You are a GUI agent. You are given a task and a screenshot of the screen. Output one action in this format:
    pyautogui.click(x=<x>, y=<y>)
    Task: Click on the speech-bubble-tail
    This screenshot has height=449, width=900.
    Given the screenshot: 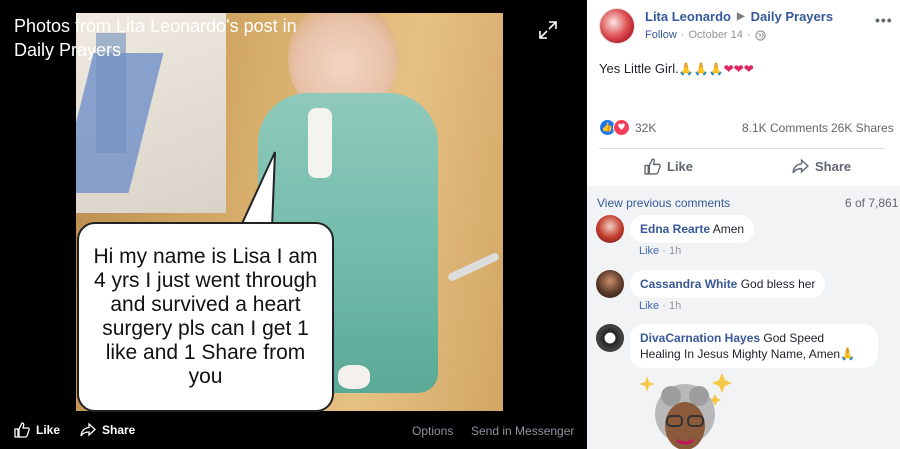 What is the action you would take?
    pyautogui.click(x=258, y=190)
    